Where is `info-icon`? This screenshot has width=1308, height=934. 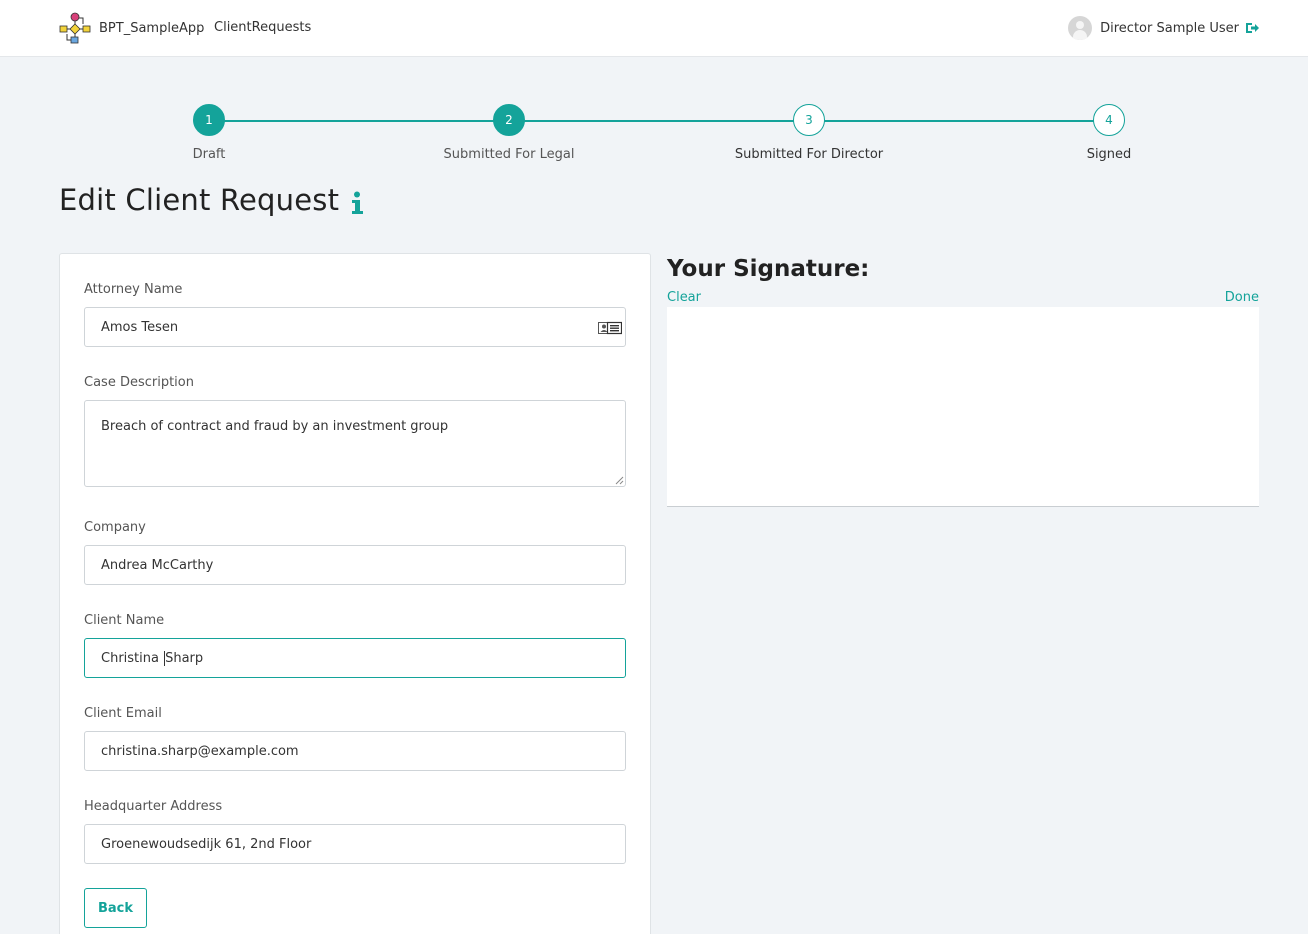 info-icon is located at coordinates (357, 203).